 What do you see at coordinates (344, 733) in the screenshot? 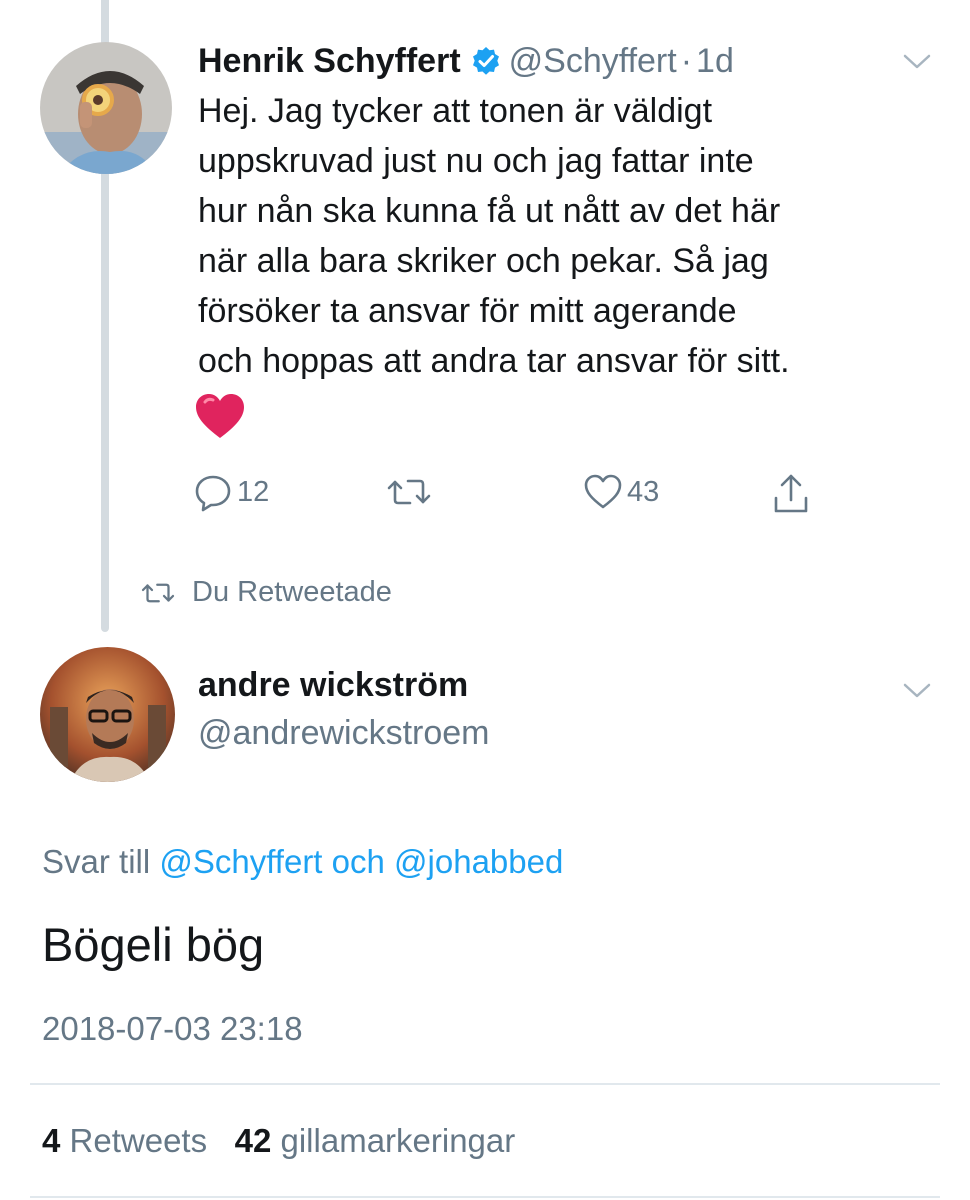
I see `tweet2-handle: @andrewickstroem` at bounding box center [344, 733].